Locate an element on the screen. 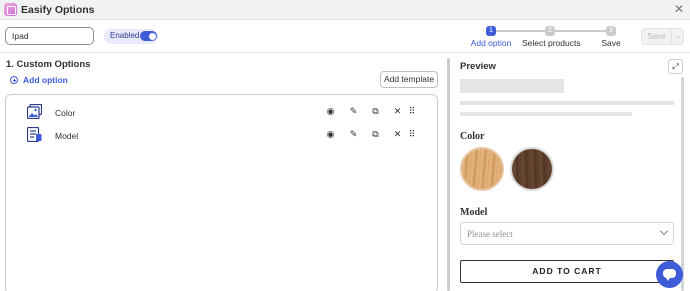 The height and width of the screenshot is (291, 690). add-to-cart-button: ADD TO CART is located at coordinates (567, 271).